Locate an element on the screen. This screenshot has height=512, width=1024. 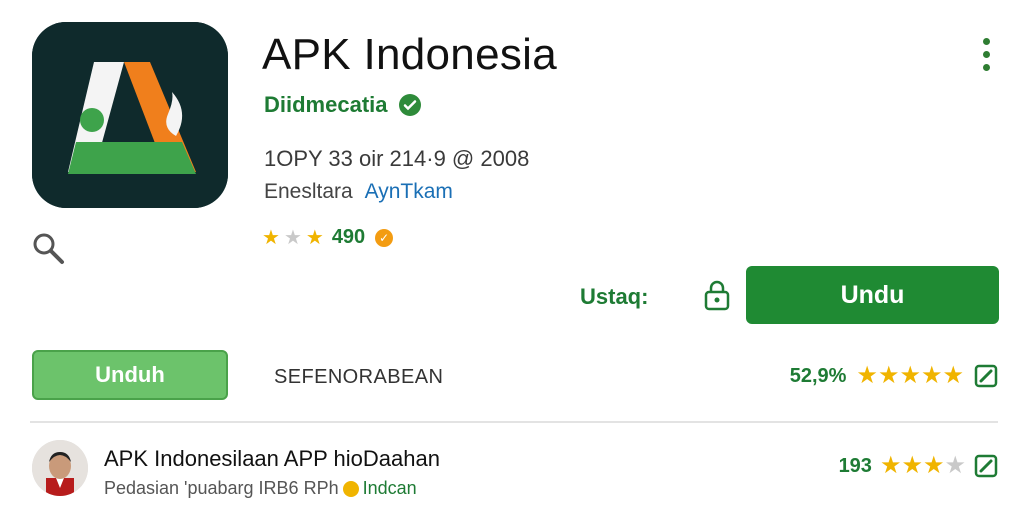
review-subtitle: Pedasian 'puabarg IRB6 RPh is located at coordinates (221, 488).